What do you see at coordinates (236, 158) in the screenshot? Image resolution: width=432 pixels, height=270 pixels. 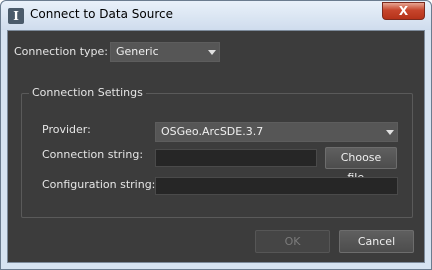 I see `connection-string-field` at bounding box center [236, 158].